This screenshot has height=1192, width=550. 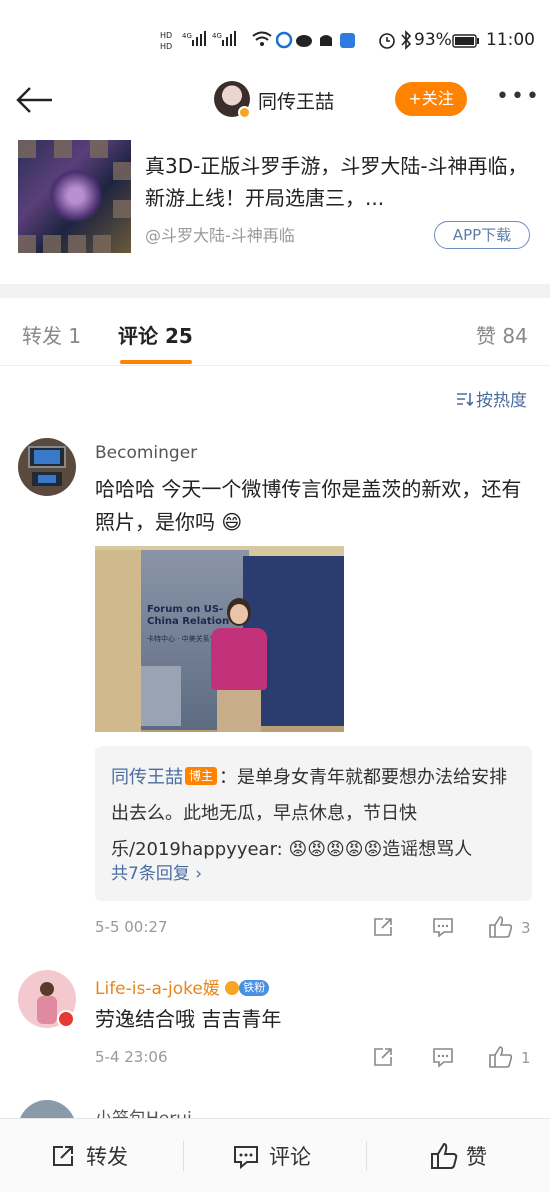 I want to click on comment-author-row: Life-is-a-joke媛 铁粉, so click(x=182, y=986).